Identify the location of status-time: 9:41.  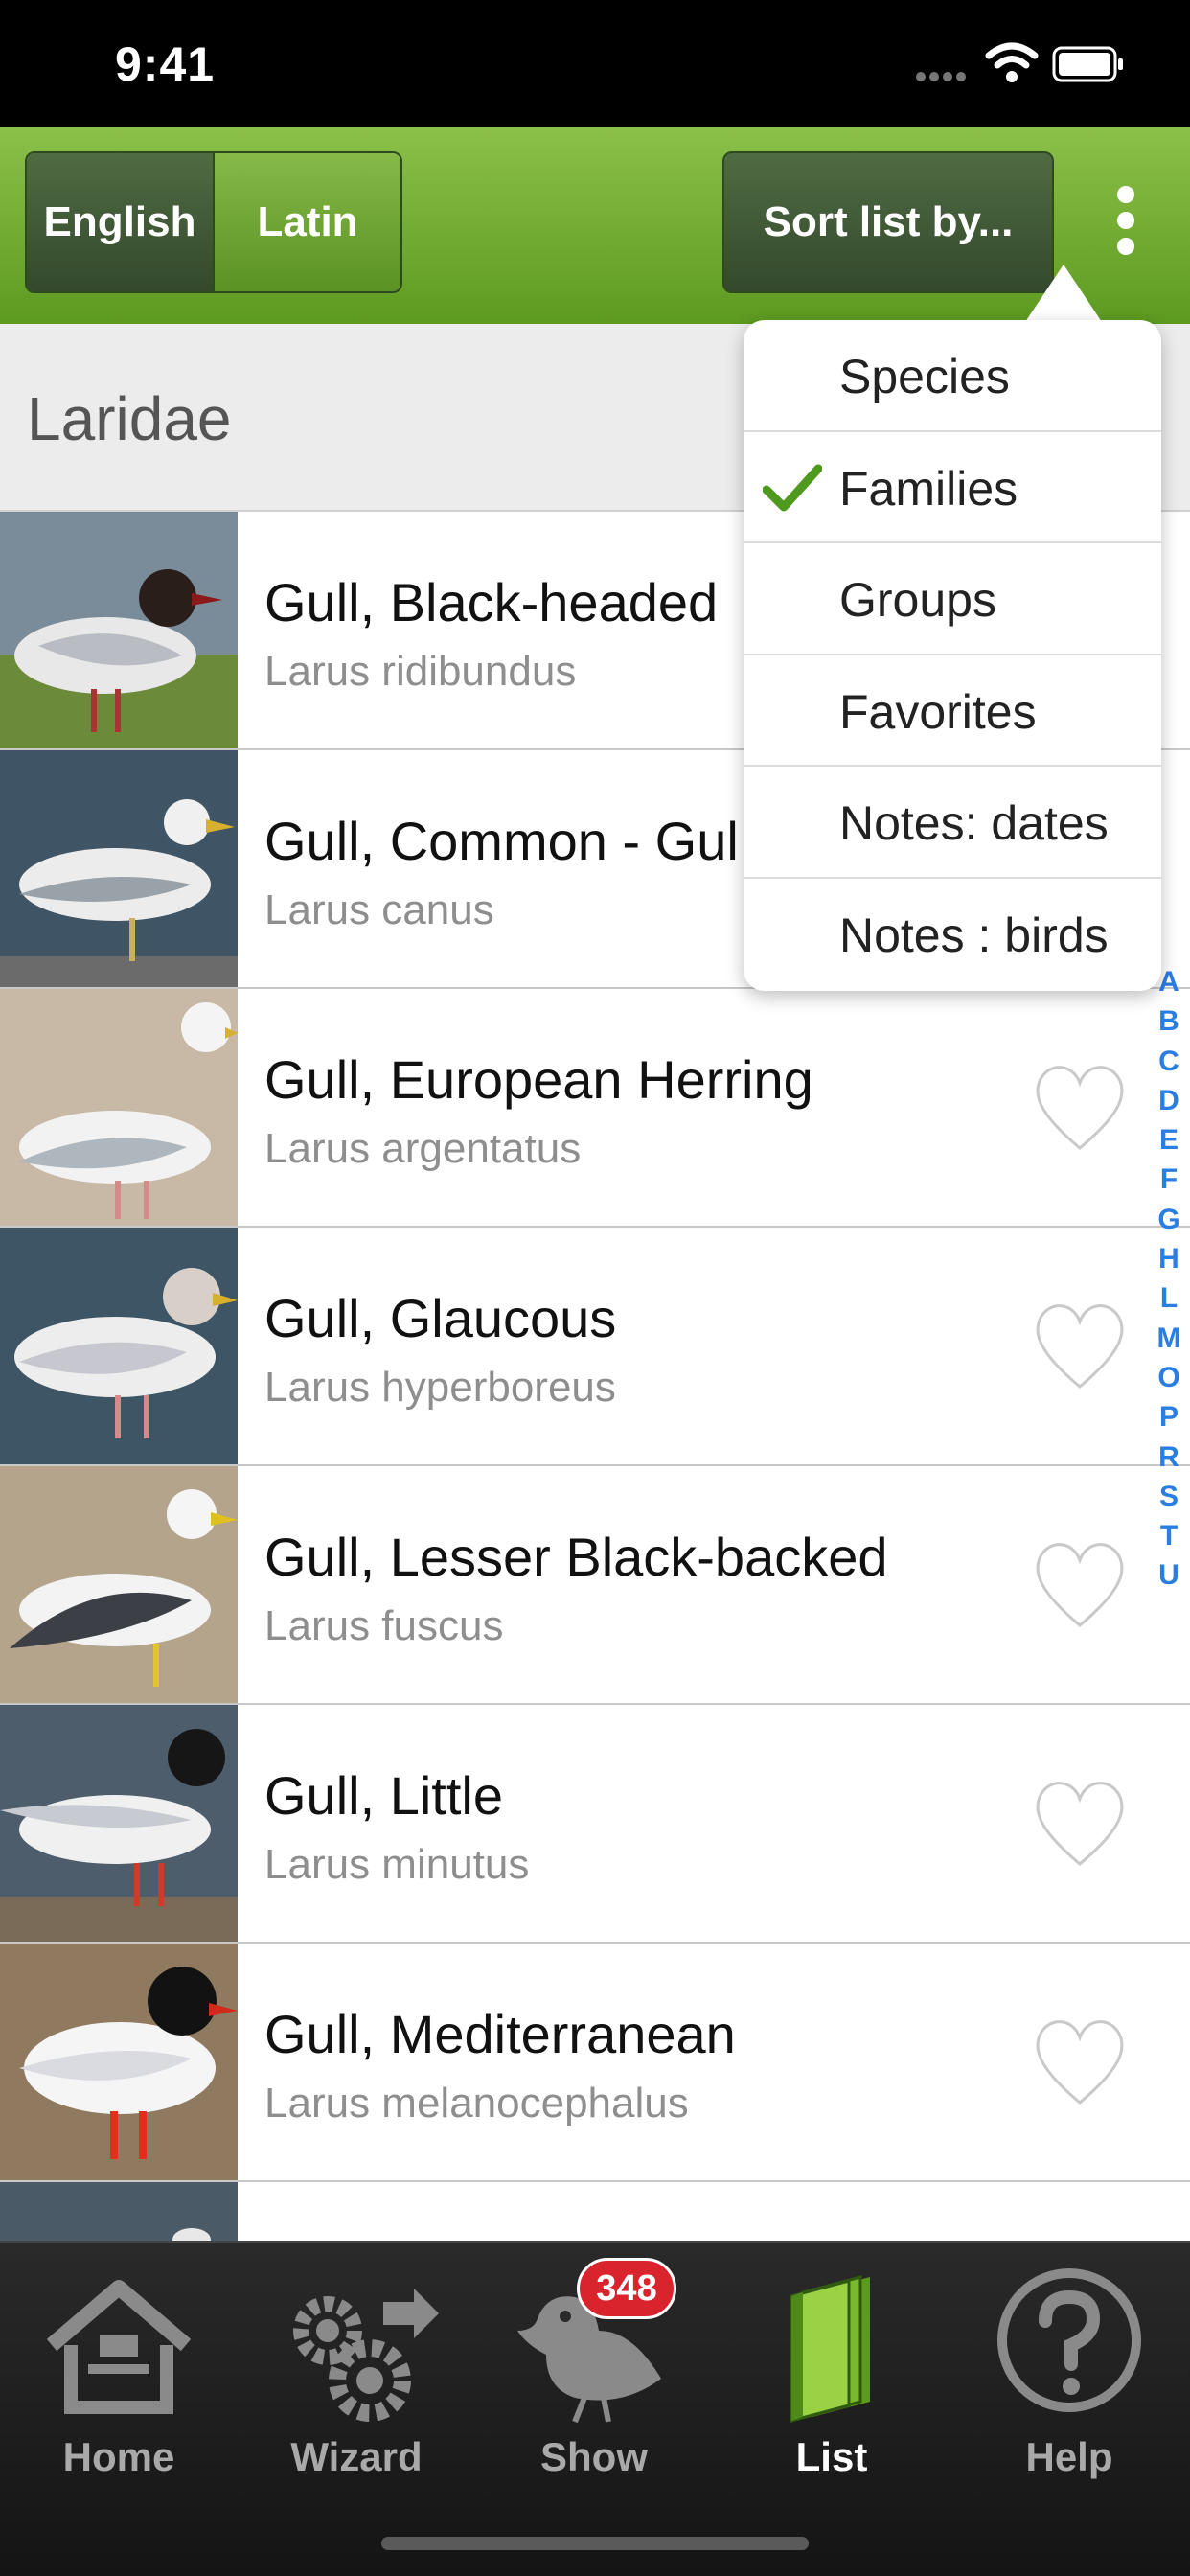
(166, 64).